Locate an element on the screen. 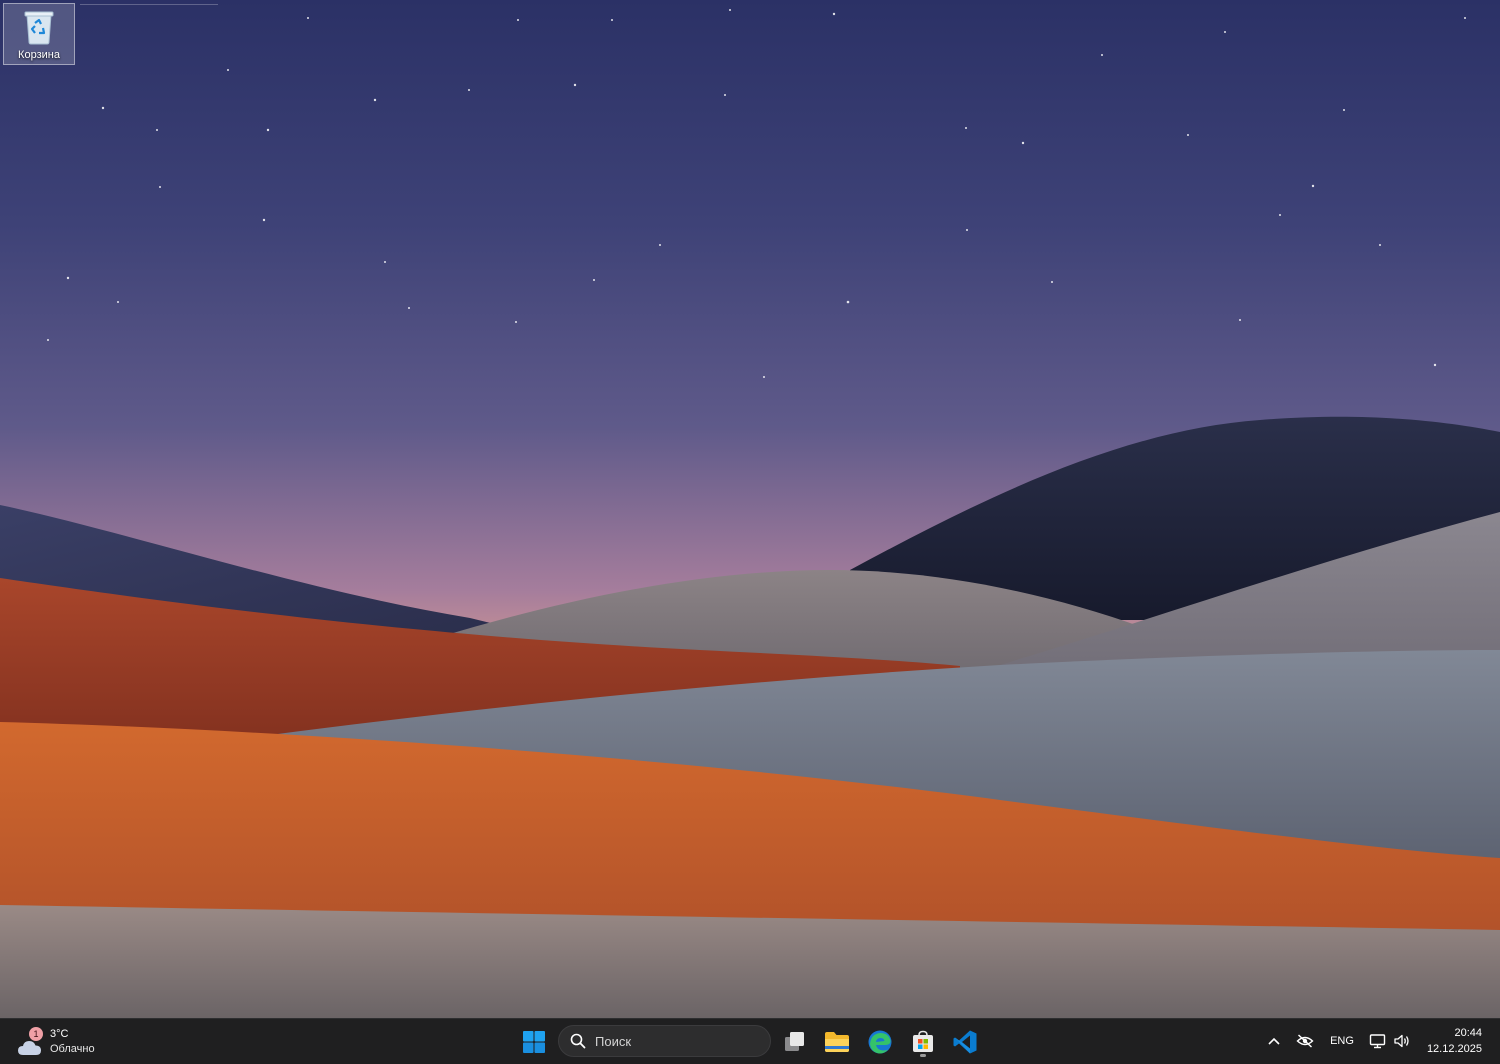  volume-button is located at coordinates (1402, 1041).